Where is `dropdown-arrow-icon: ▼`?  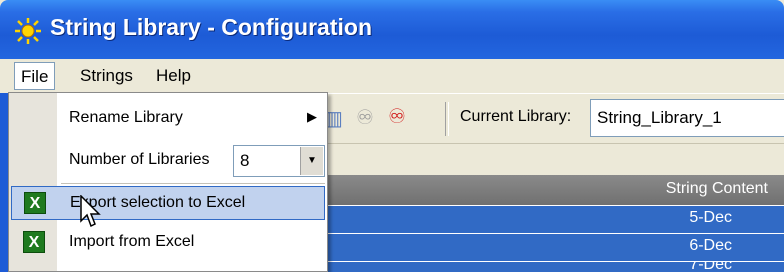
dropdown-arrow-icon: ▼ is located at coordinates (311, 161).